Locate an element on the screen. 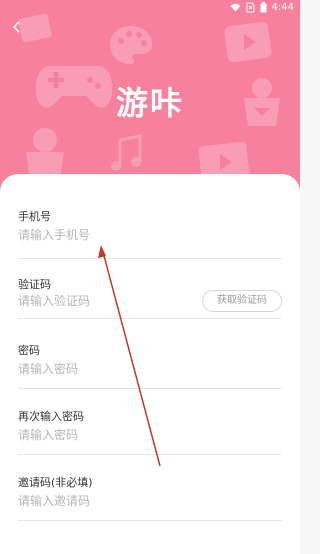 This screenshot has height=554, width=320. sim-no-signal-icon is located at coordinates (250, 7).